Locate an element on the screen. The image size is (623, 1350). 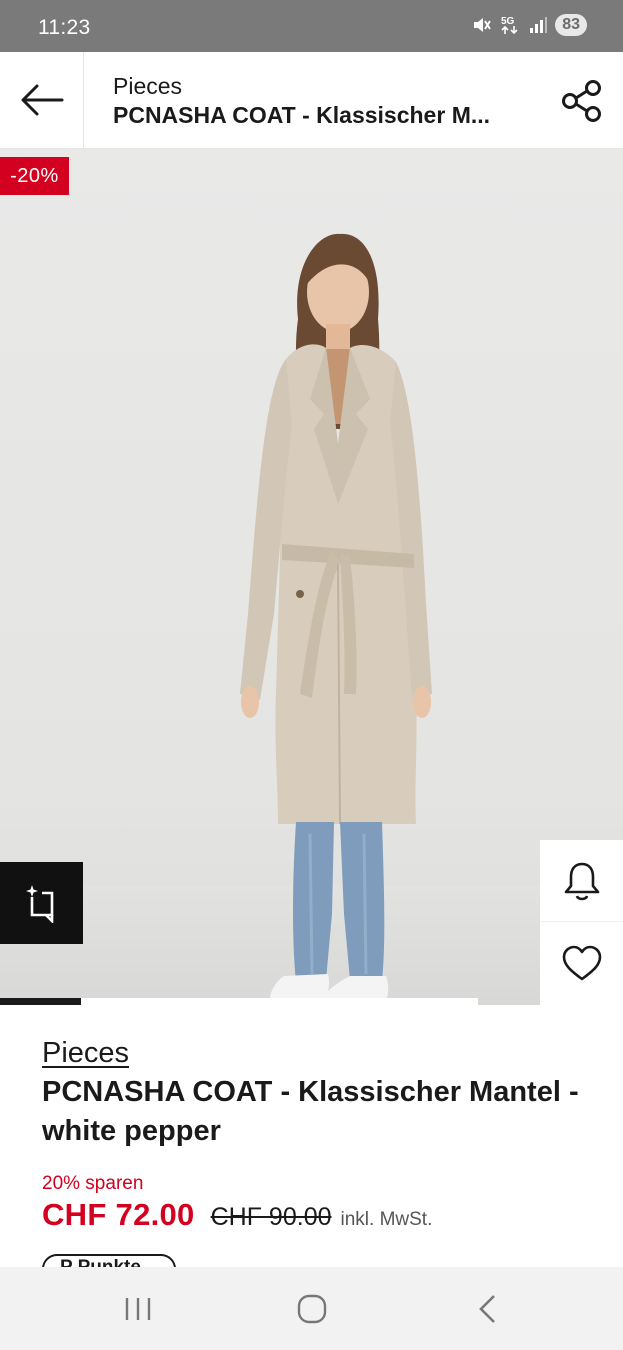
system-nav-bar is located at coordinates (311, 1308).